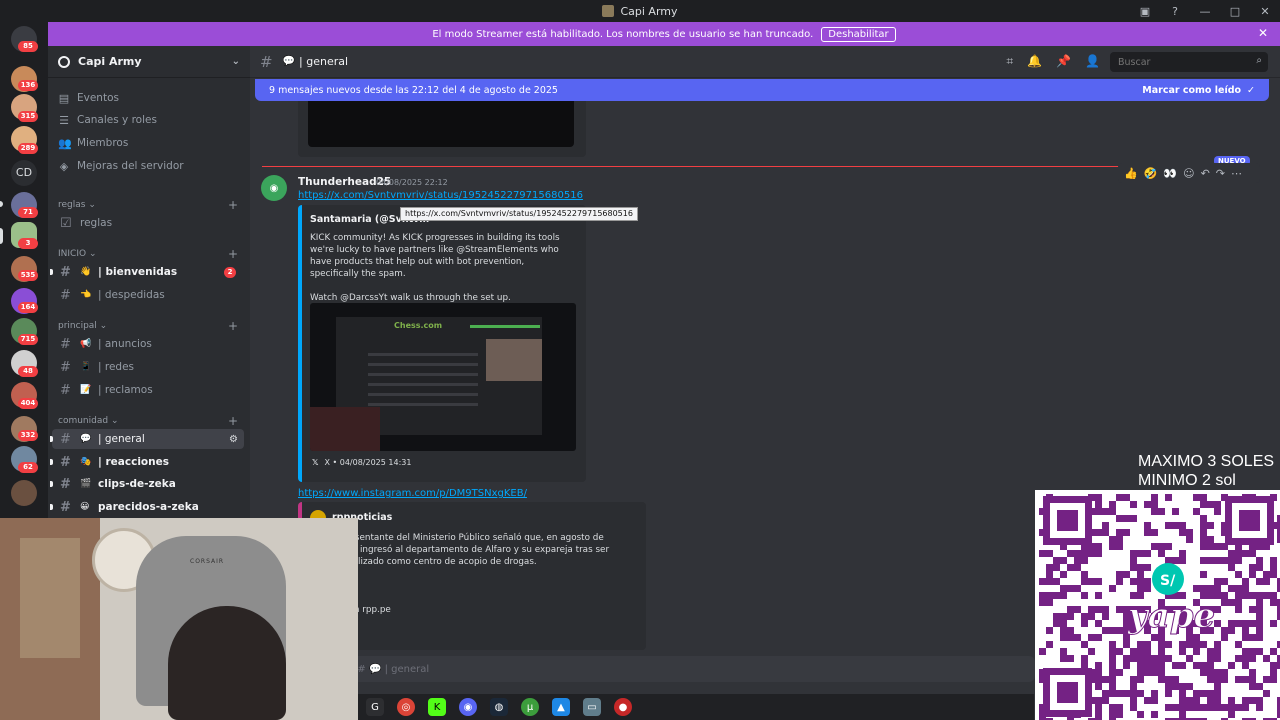 The height and width of the screenshot is (720, 1280). What do you see at coordinates (1191, 90) in the screenshot?
I see `mark-read-button: Marcar como leído` at bounding box center [1191, 90].